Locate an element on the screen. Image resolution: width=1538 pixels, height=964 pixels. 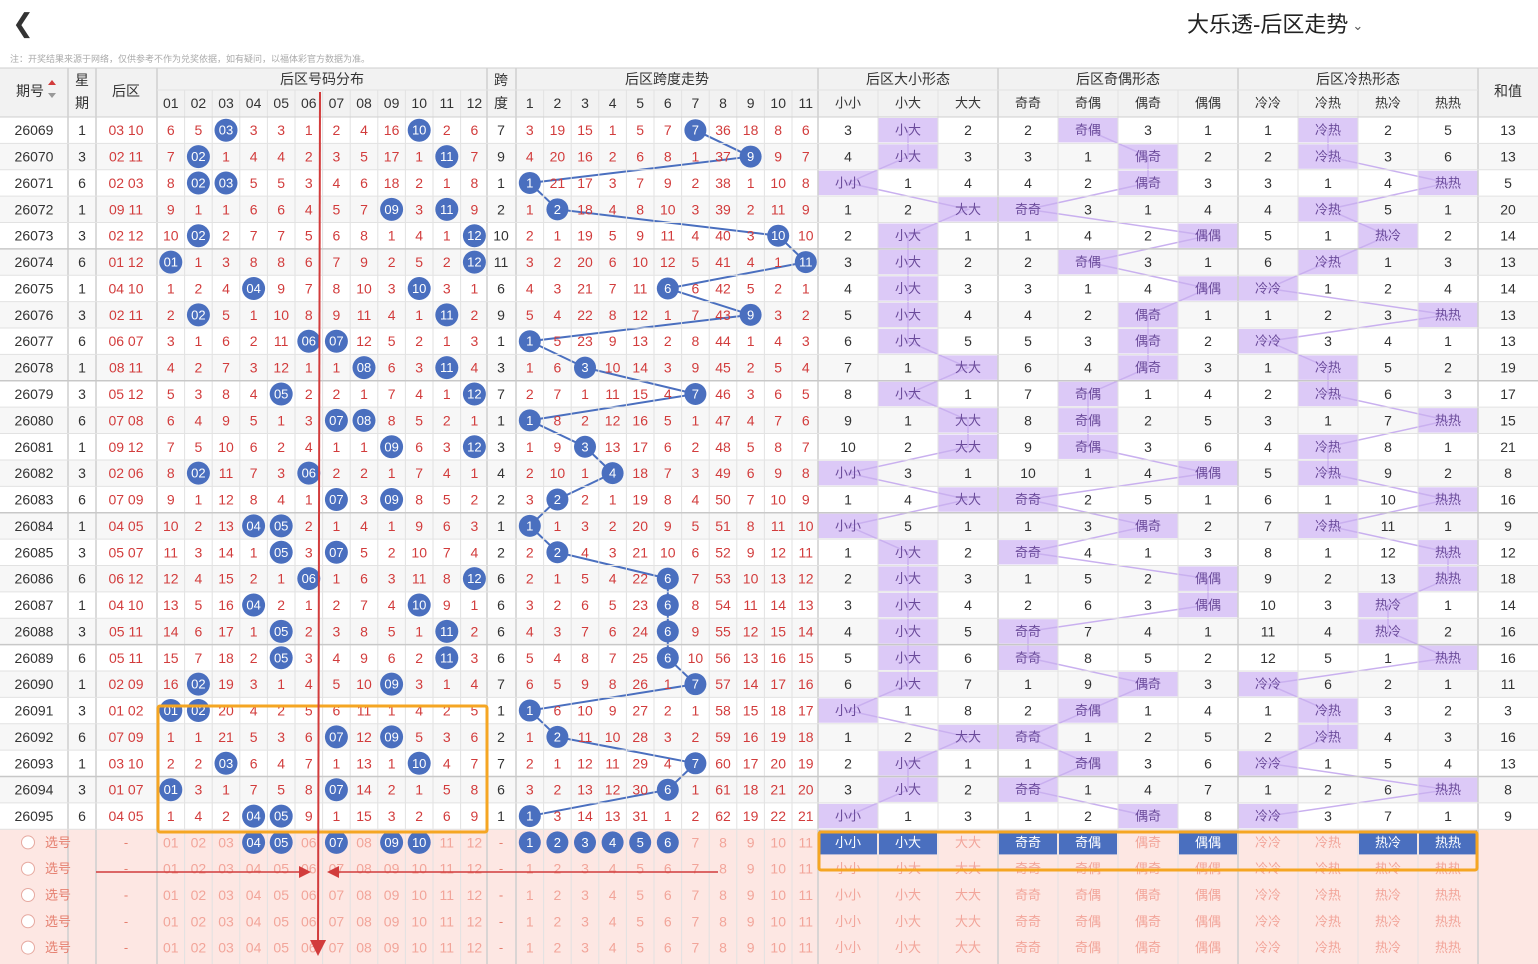
pick-form-label: 小大 is located at coordinates (908, 921).